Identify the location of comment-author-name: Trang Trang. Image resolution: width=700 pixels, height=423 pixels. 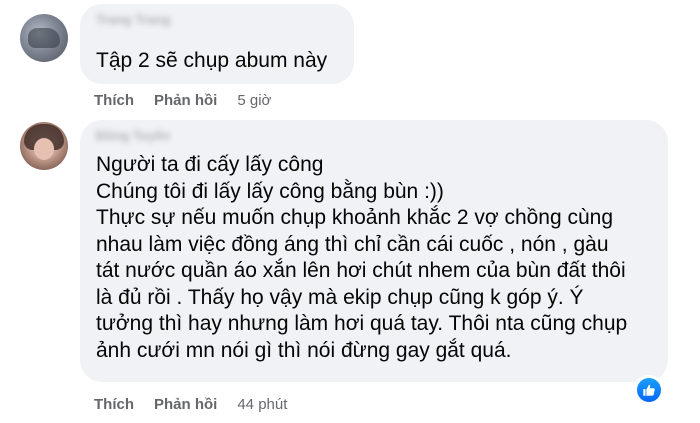
(133, 19).